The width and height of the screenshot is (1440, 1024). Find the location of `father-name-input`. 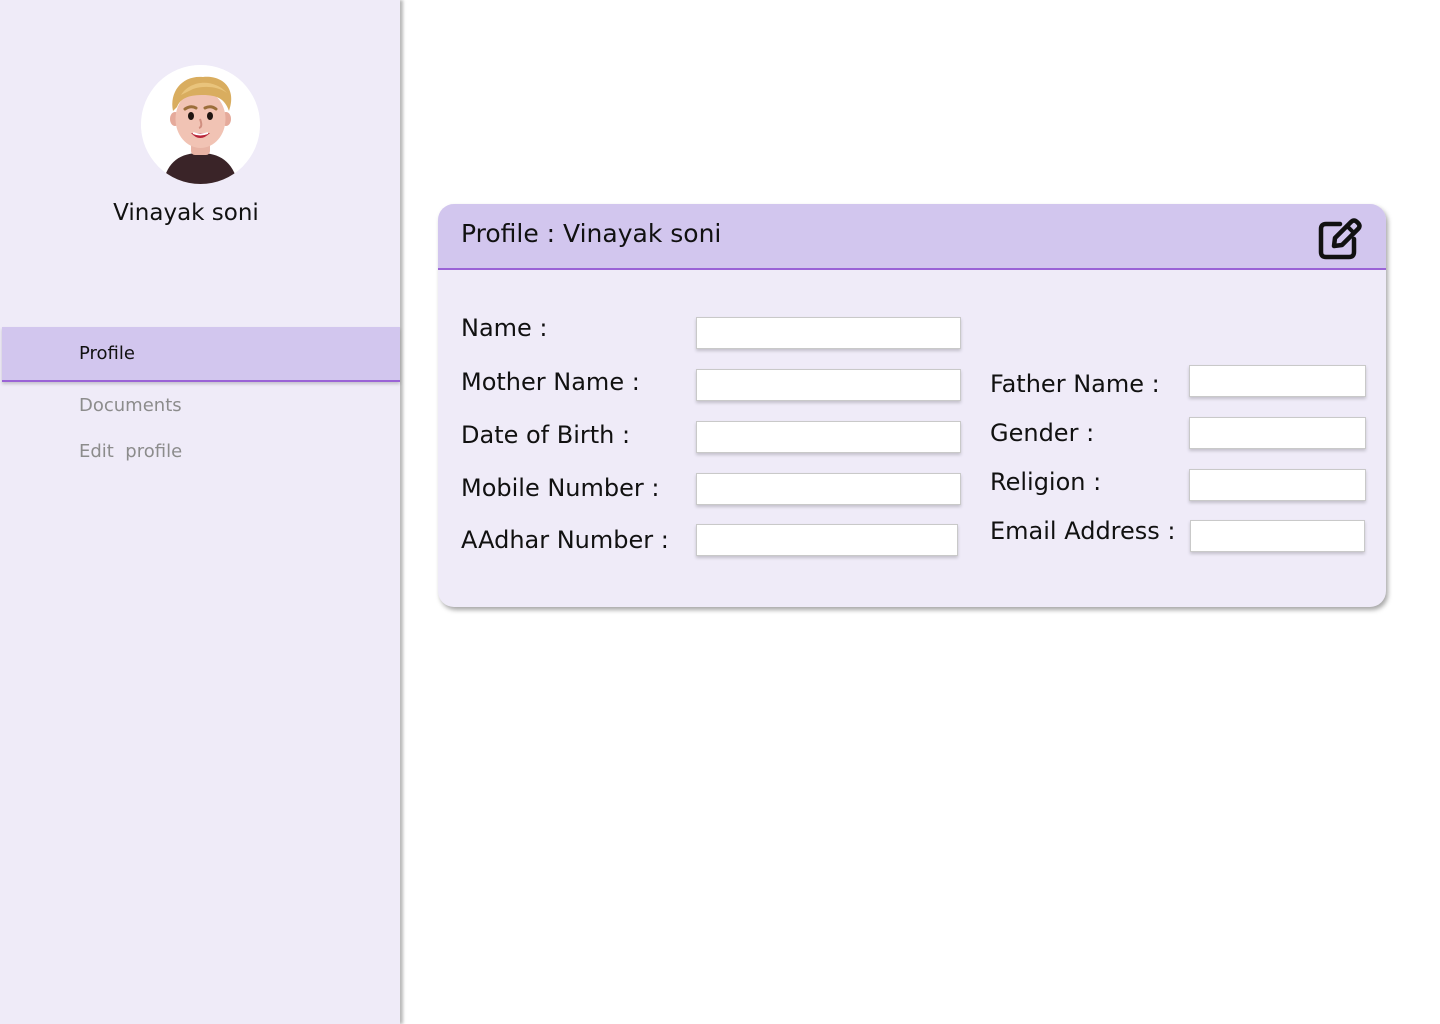

father-name-input is located at coordinates (1277, 381).